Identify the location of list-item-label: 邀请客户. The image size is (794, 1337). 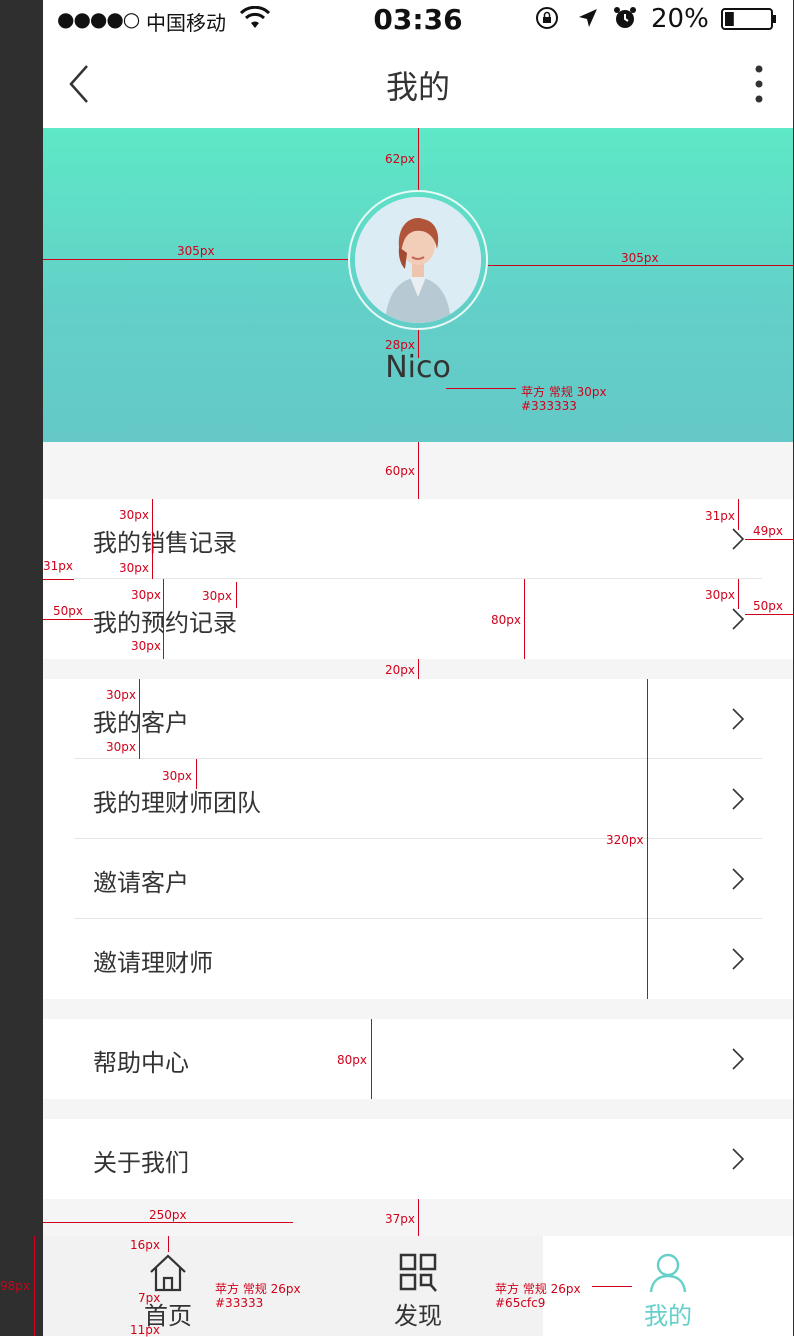
(141, 883).